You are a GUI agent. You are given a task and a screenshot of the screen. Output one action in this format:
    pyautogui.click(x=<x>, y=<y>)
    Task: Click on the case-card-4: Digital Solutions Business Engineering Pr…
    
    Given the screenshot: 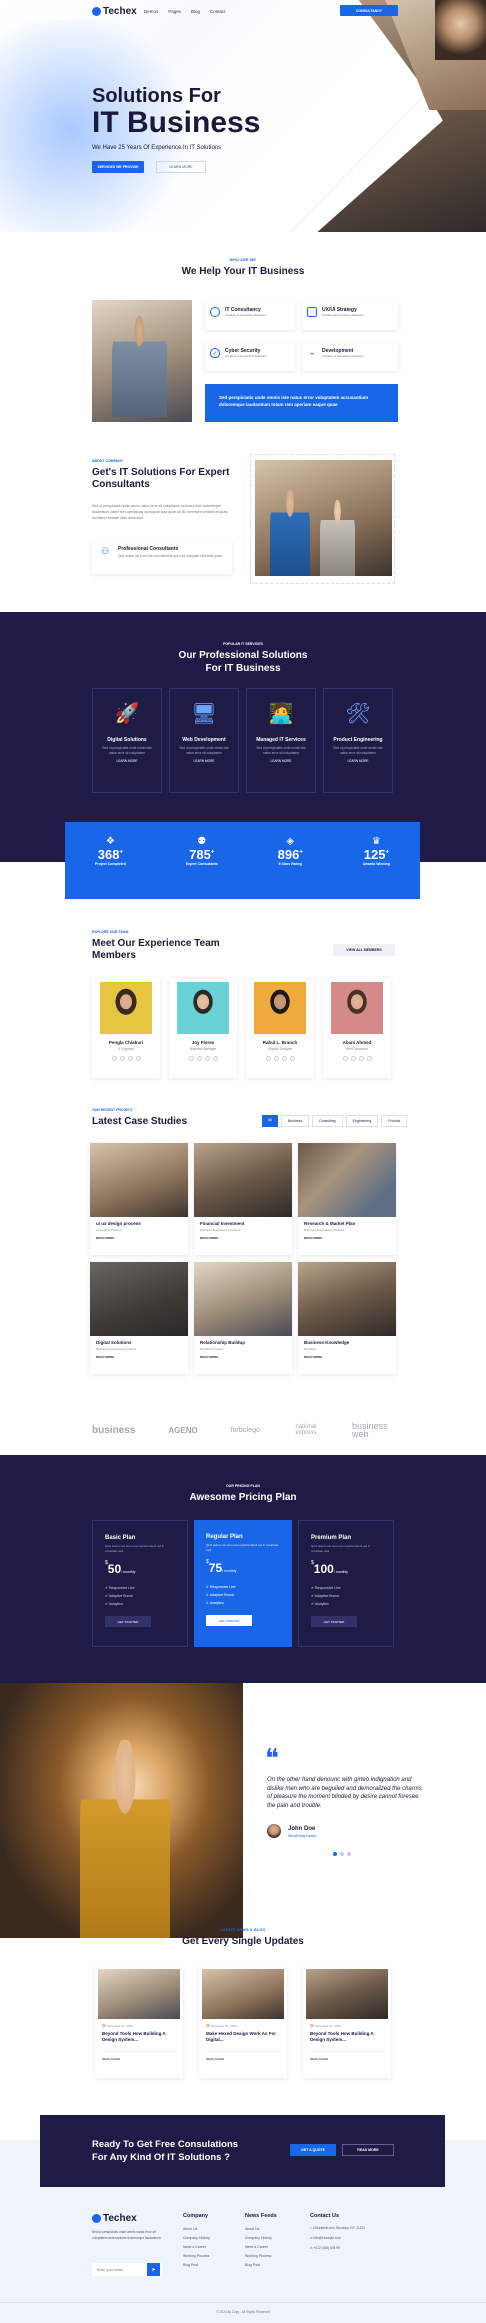 What is the action you would take?
    pyautogui.click(x=139, y=1318)
    